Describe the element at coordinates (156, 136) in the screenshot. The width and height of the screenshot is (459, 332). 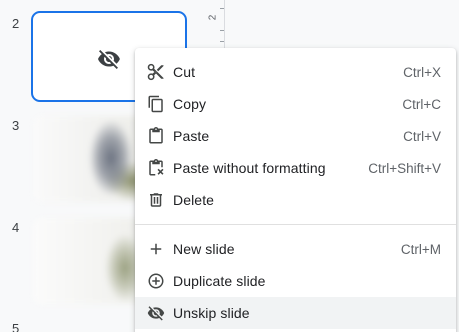
I see `paste-icon` at that location.